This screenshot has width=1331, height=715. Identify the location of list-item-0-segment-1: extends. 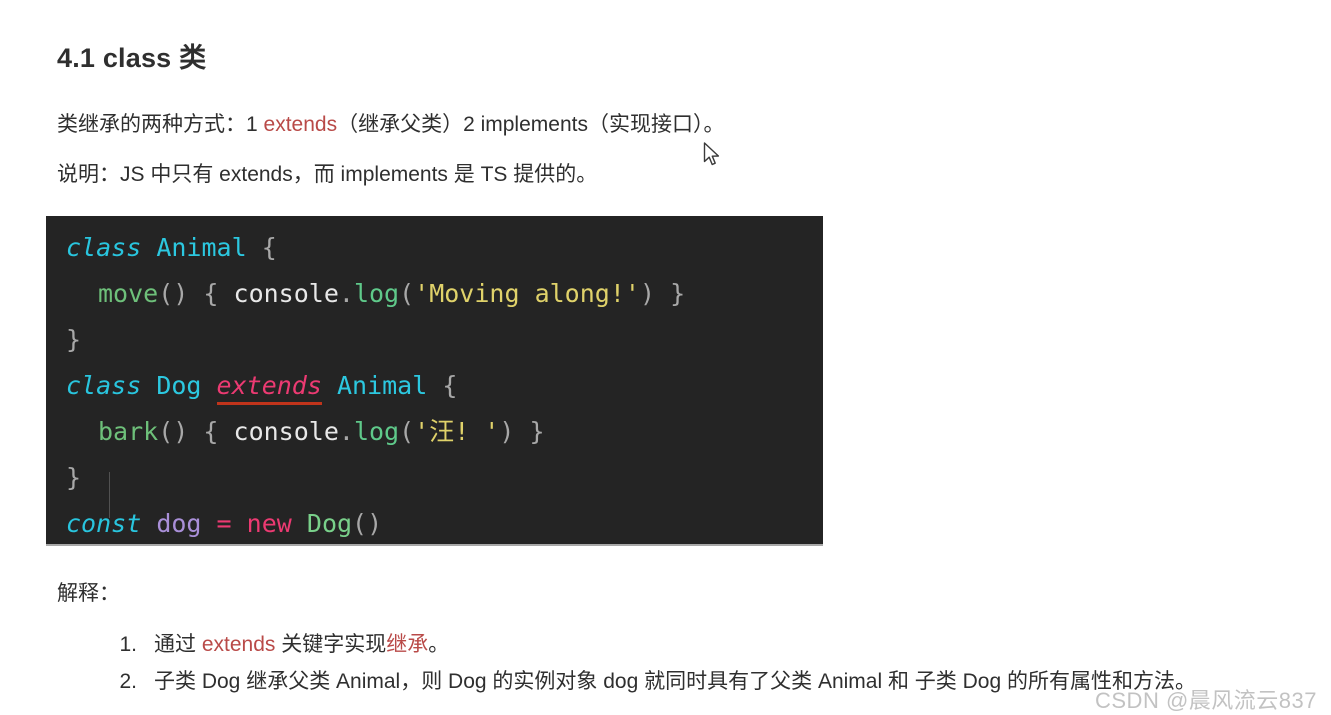
(238, 644).